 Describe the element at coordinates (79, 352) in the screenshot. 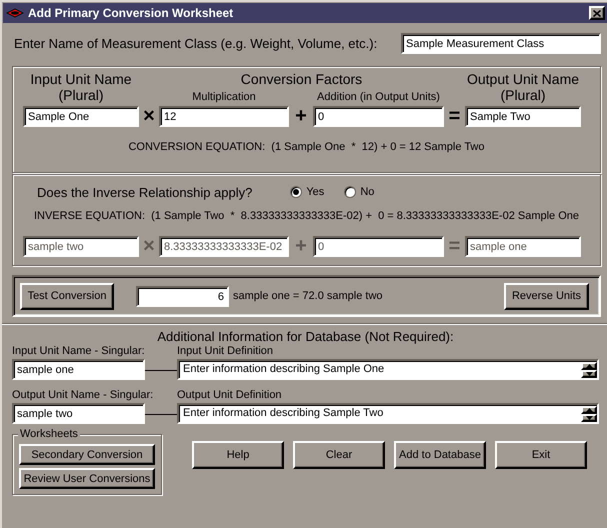

I see `field-label: Input Unit Name - Singular:` at that location.